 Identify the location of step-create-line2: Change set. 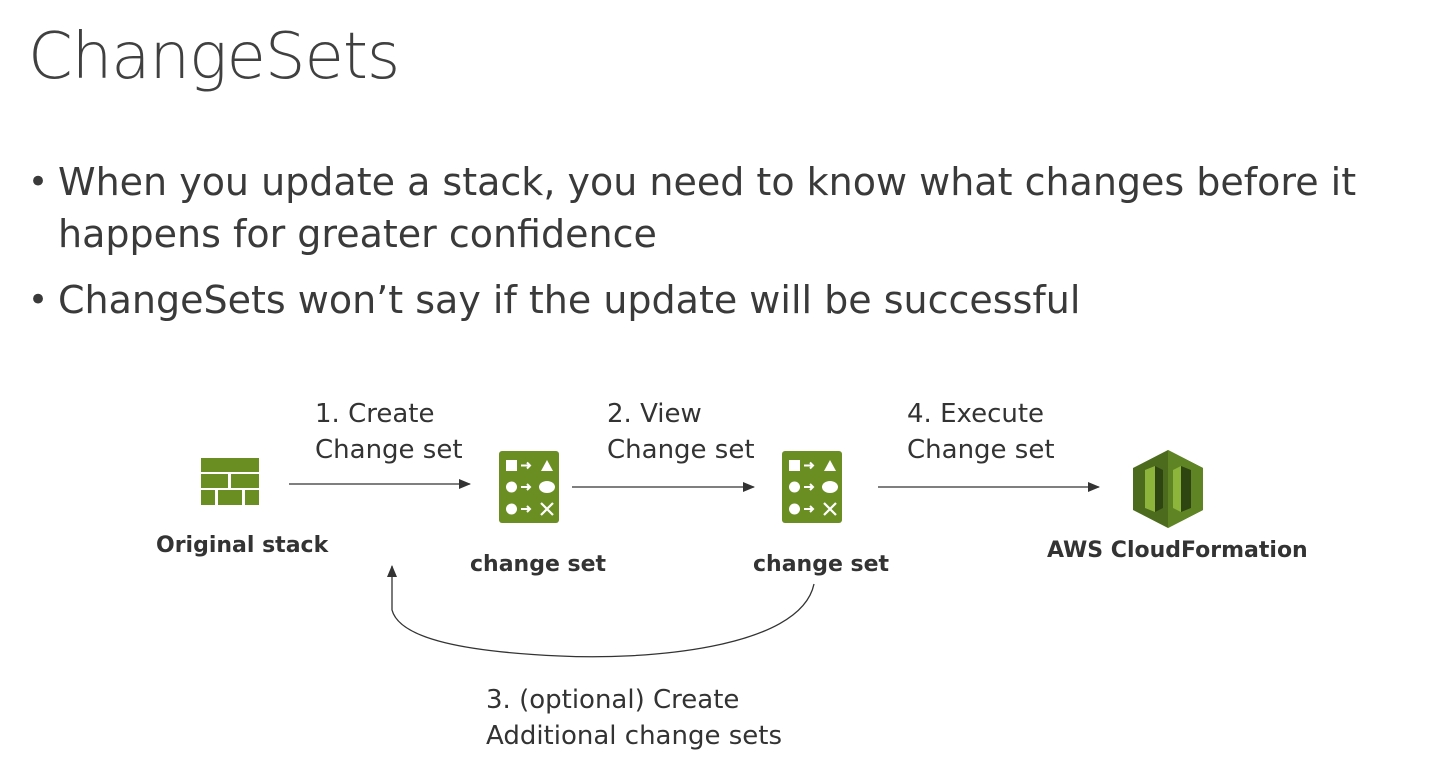
(389, 450).